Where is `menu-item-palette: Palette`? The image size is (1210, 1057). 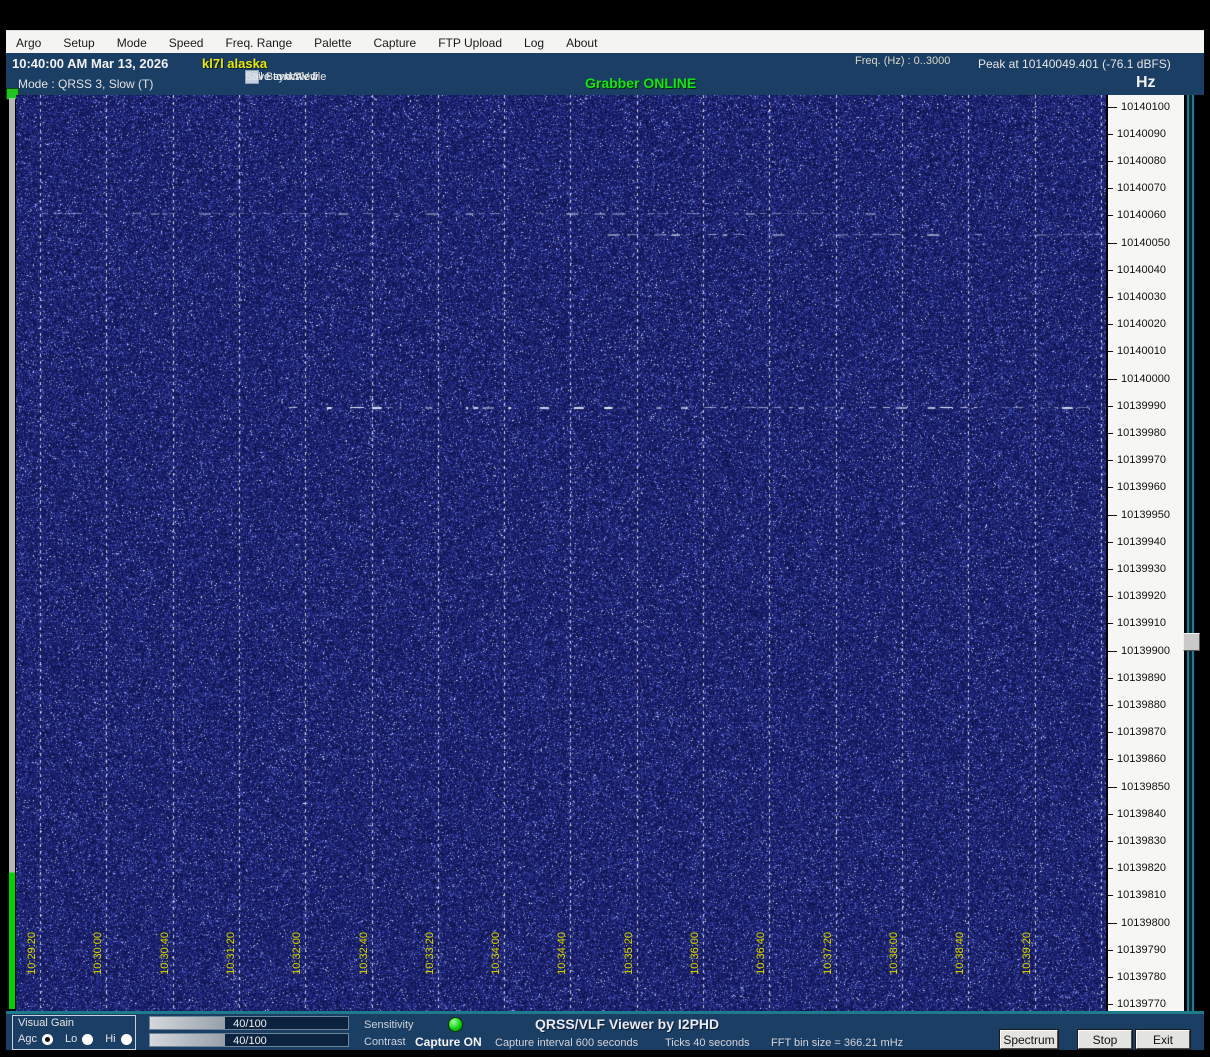
menu-item-palette: Palette is located at coordinates (332, 43).